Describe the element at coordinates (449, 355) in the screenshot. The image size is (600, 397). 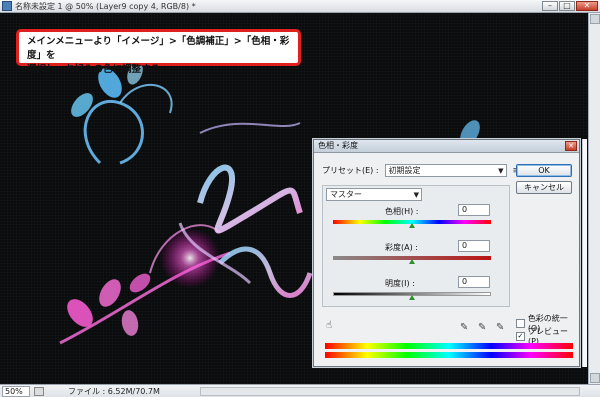
I see `result-color-bar` at that location.